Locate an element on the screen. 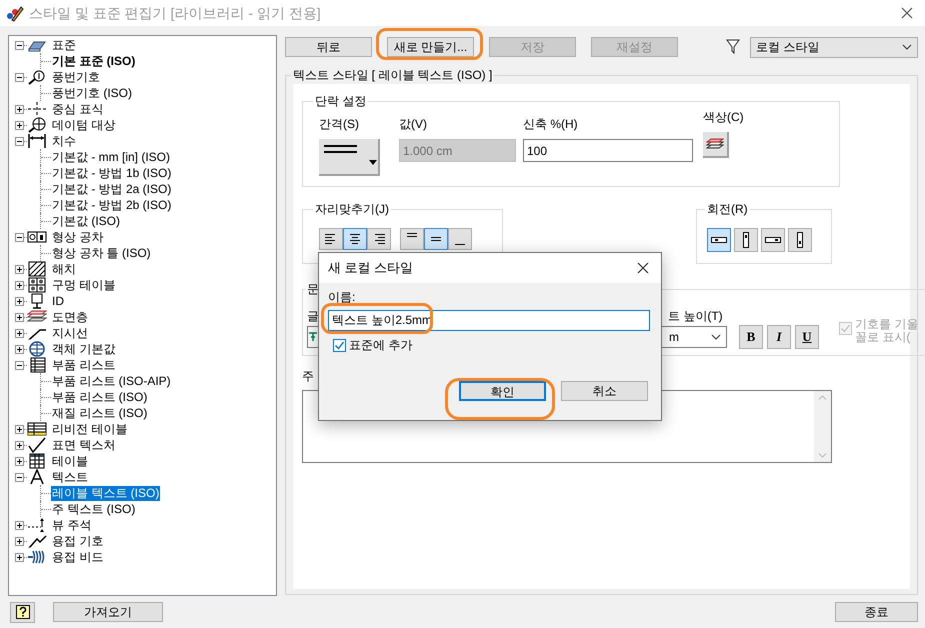 The width and height of the screenshot is (925, 628). italic-button: I is located at coordinates (779, 337).